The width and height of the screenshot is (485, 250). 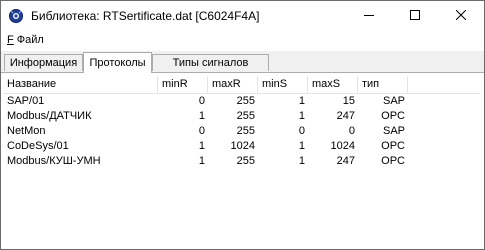 I want to click on cell-minS: 0, so click(x=301, y=131).